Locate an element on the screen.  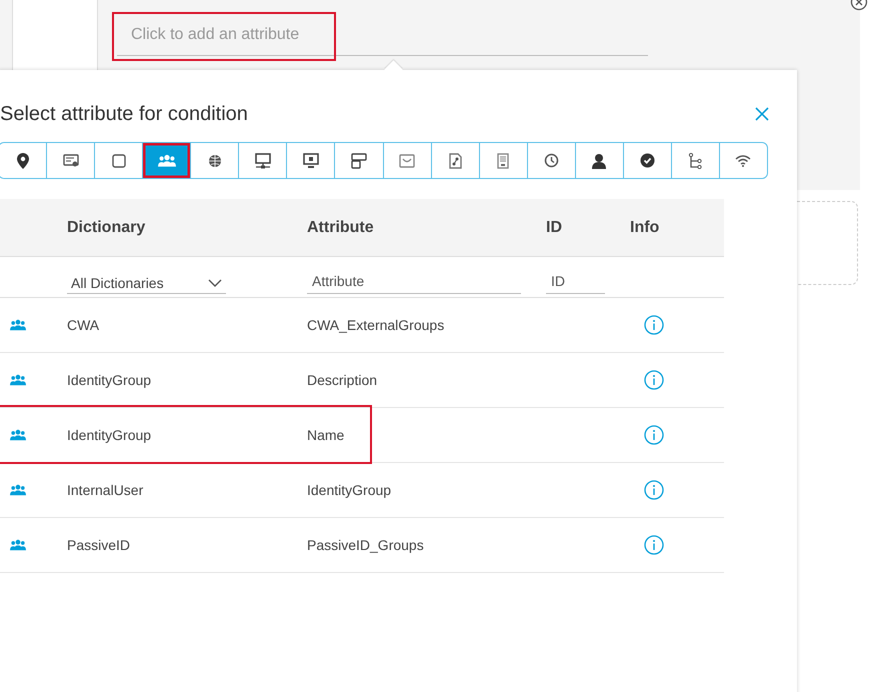
table-row: IdentityGroup Name is located at coordinates (362, 435).